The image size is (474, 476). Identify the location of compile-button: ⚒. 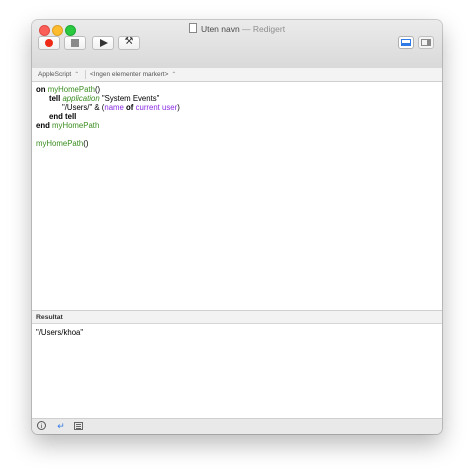
(129, 43).